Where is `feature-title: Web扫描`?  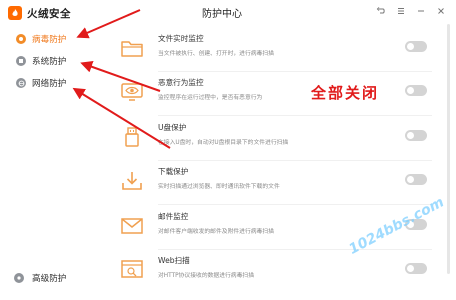
feature-title: Web扫描 is located at coordinates (174, 260).